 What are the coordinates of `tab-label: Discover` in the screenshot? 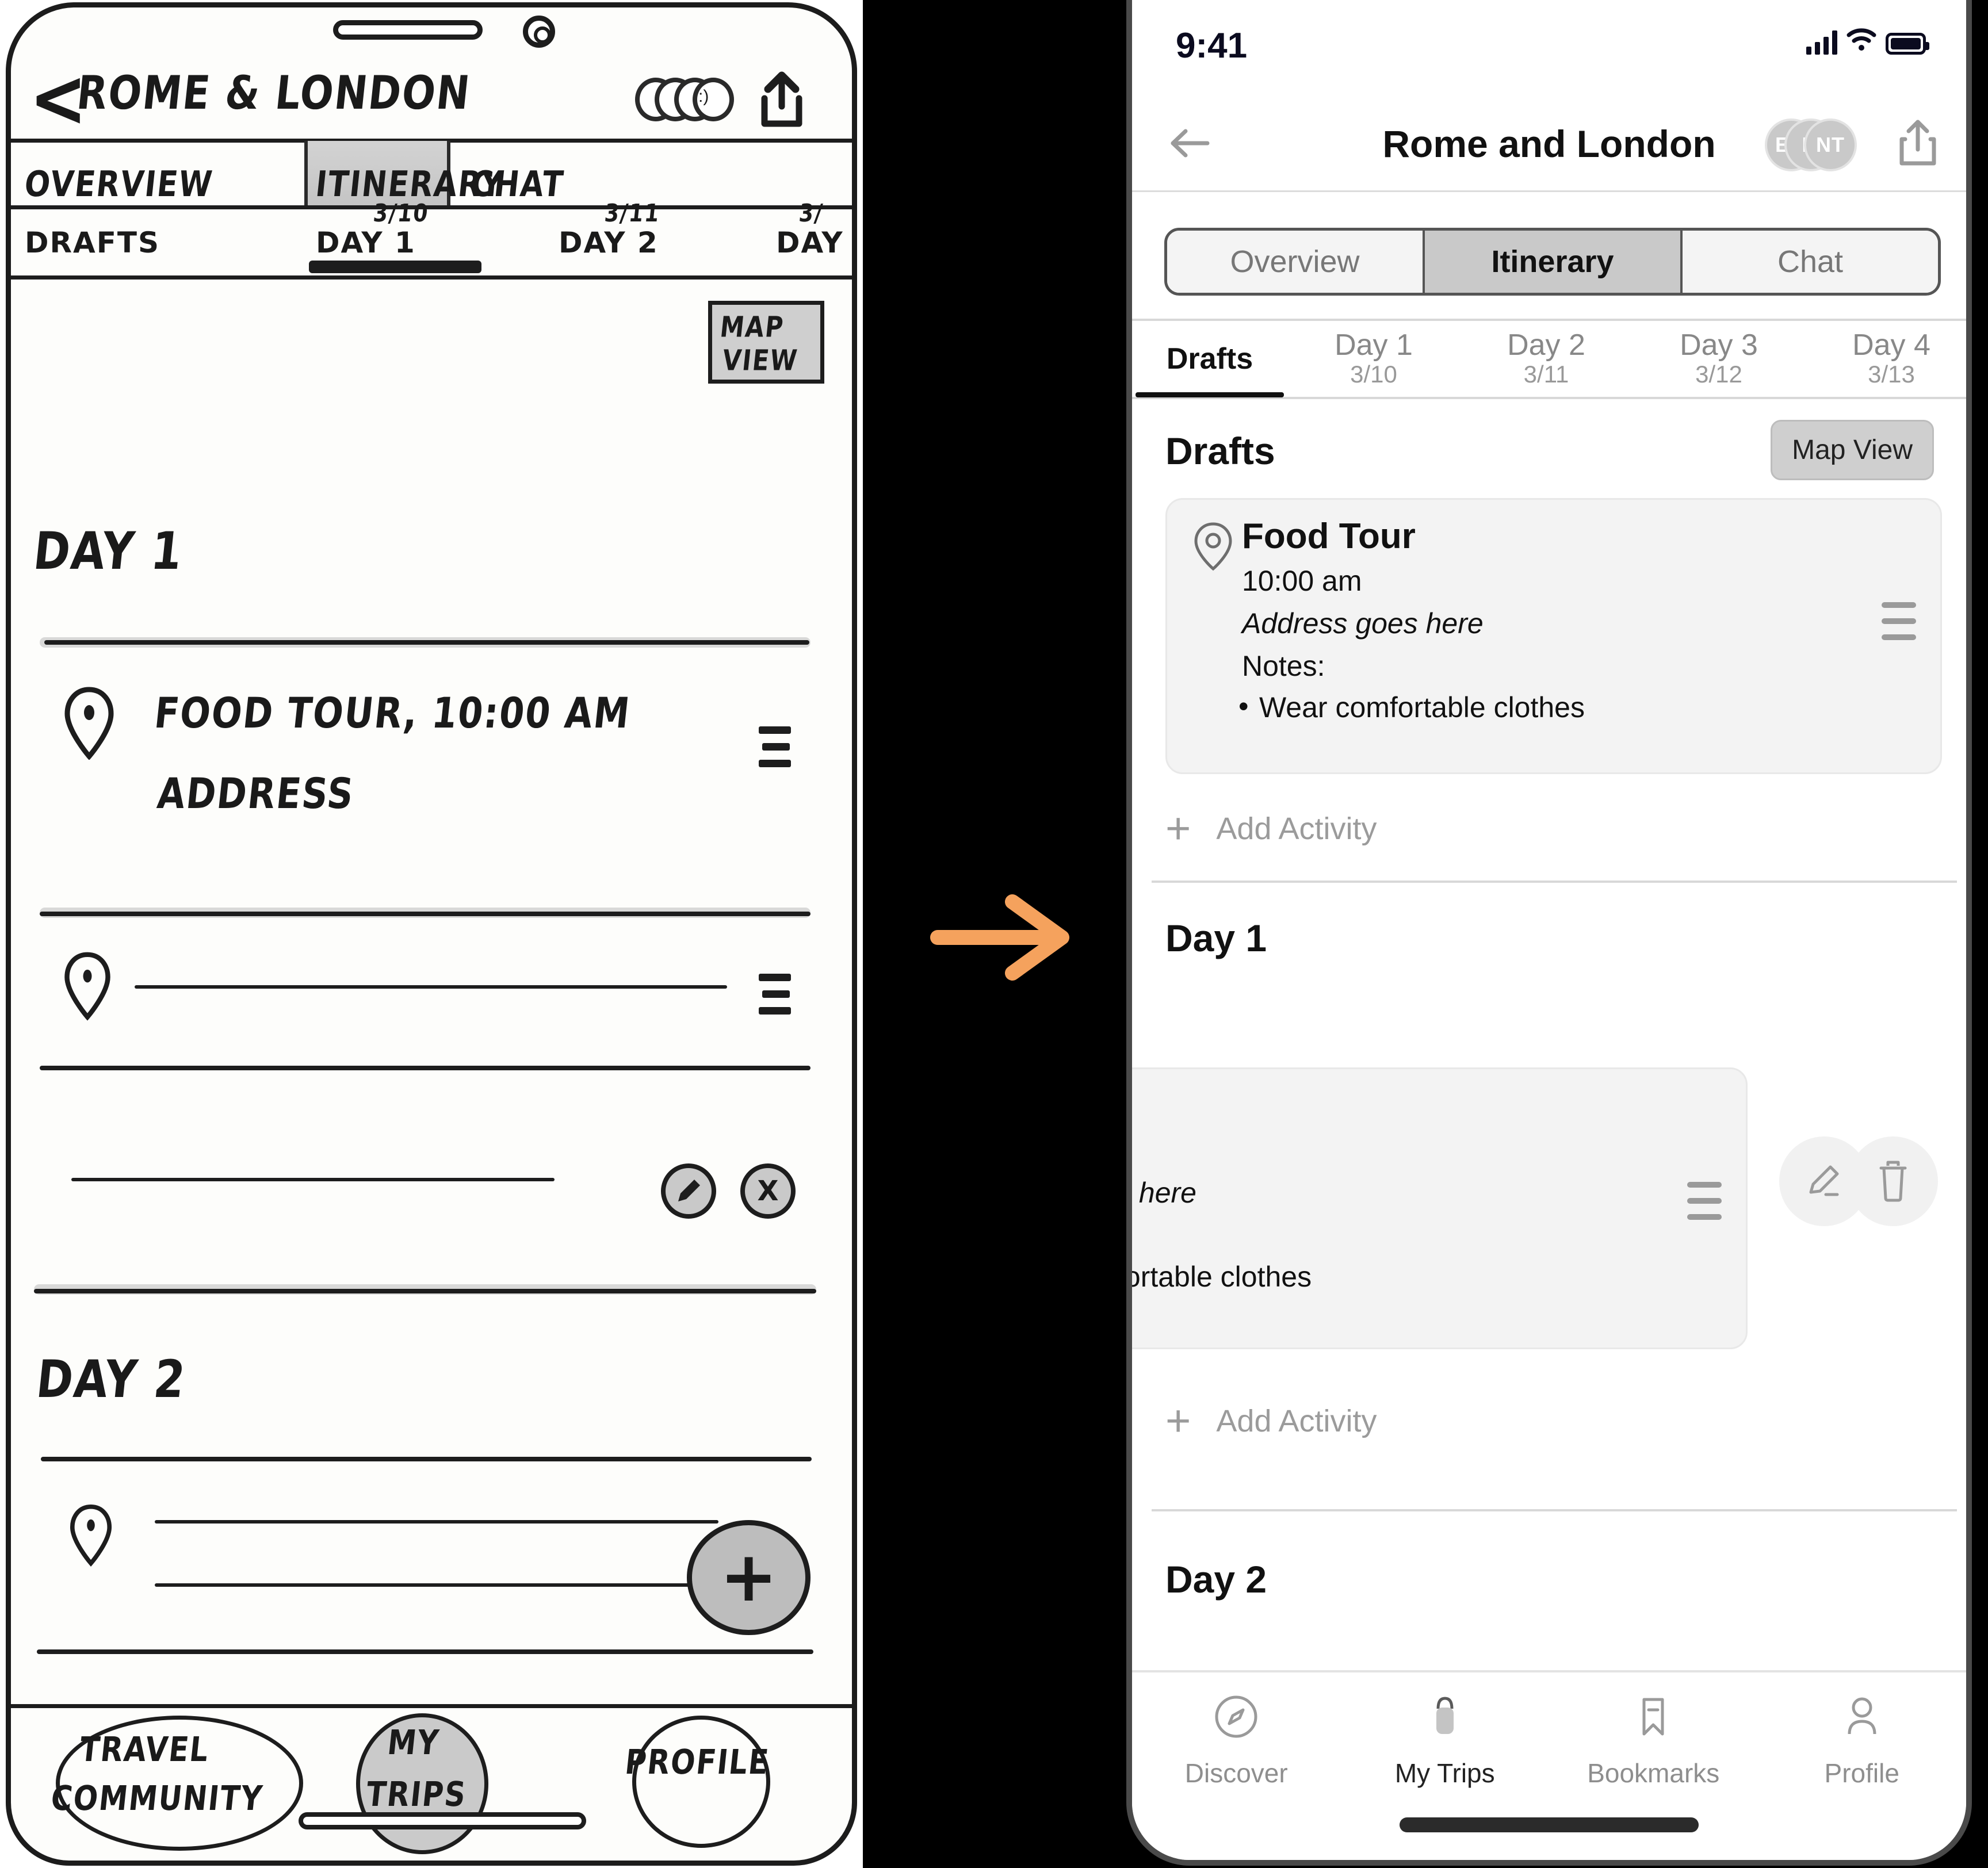 It's located at (1236, 1773).